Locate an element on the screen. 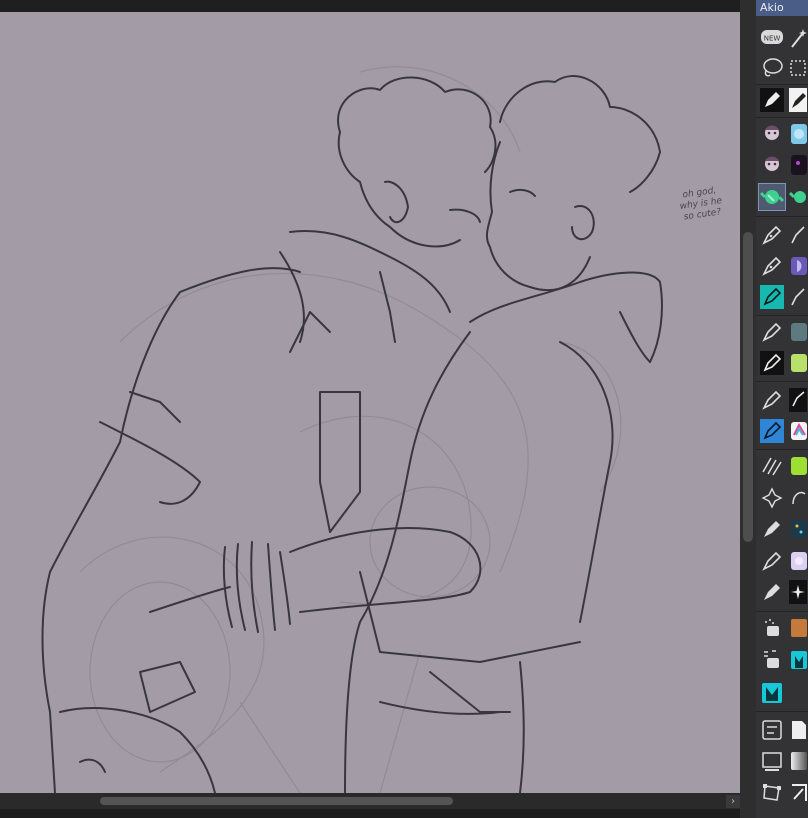 Image resolution: width=808 pixels, height=818 pixels. outline-brush-icon is located at coordinates (798, 498).